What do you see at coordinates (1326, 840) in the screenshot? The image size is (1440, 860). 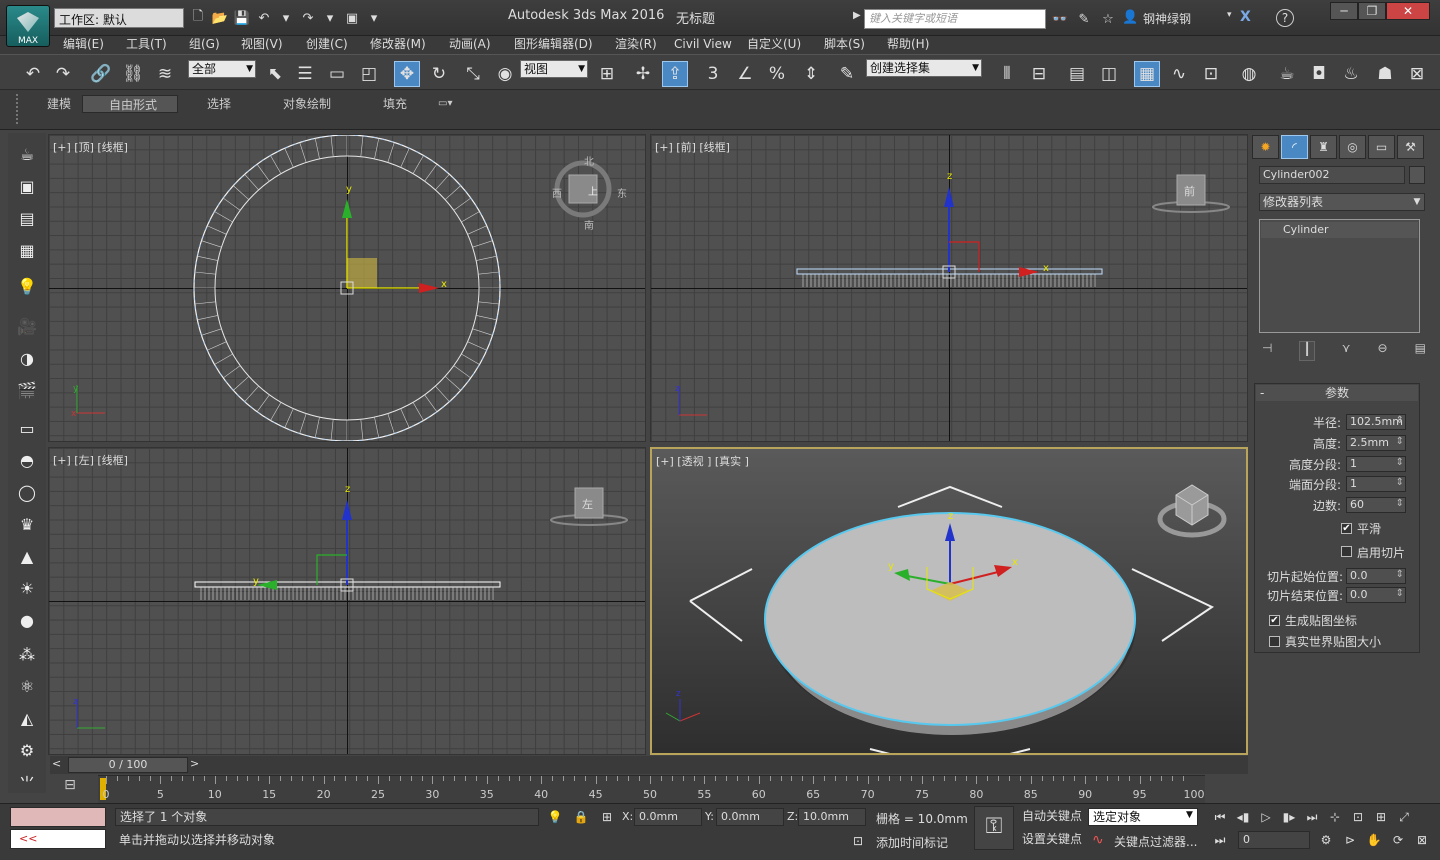 I see `time-config-icon: ⚙` at bounding box center [1326, 840].